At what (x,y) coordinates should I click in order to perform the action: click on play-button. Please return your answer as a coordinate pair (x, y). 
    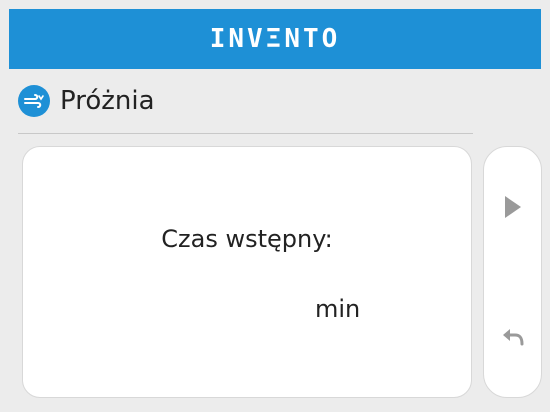
    Looking at the image, I should click on (512, 207).